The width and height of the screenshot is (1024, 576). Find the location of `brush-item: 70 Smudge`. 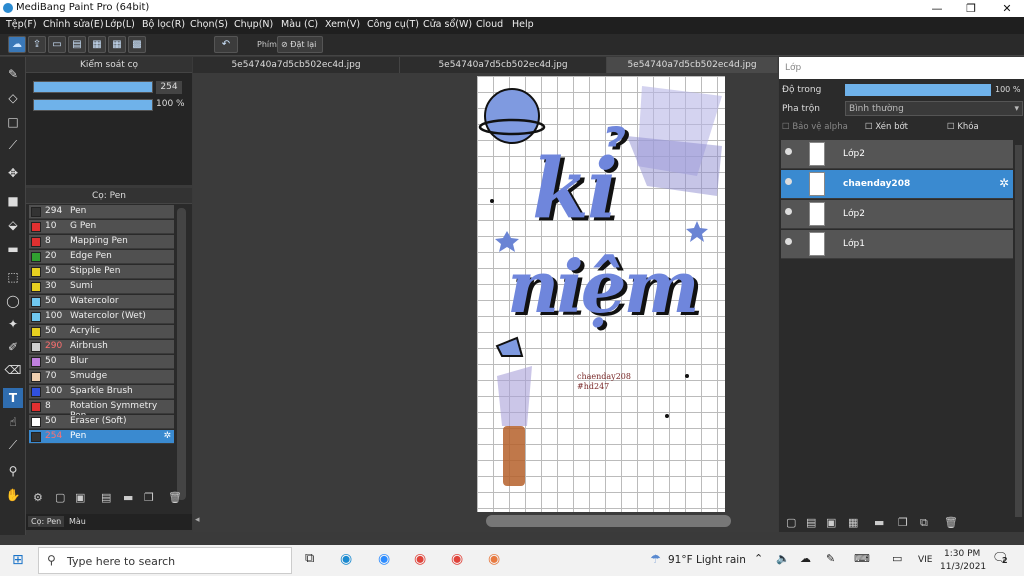

brush-item: 70 Smudge is located at coordinates (101, 377).